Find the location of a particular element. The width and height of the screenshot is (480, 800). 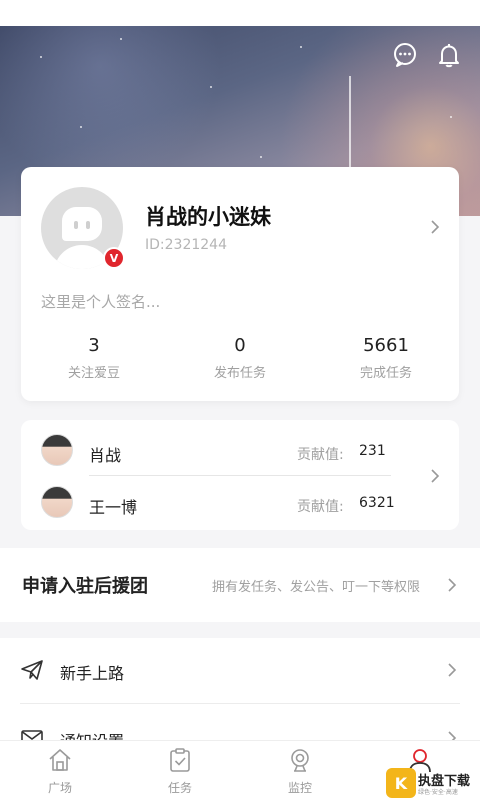

stat-following-idols: 3 关注爱豆 is located at coordinates (94, 358).